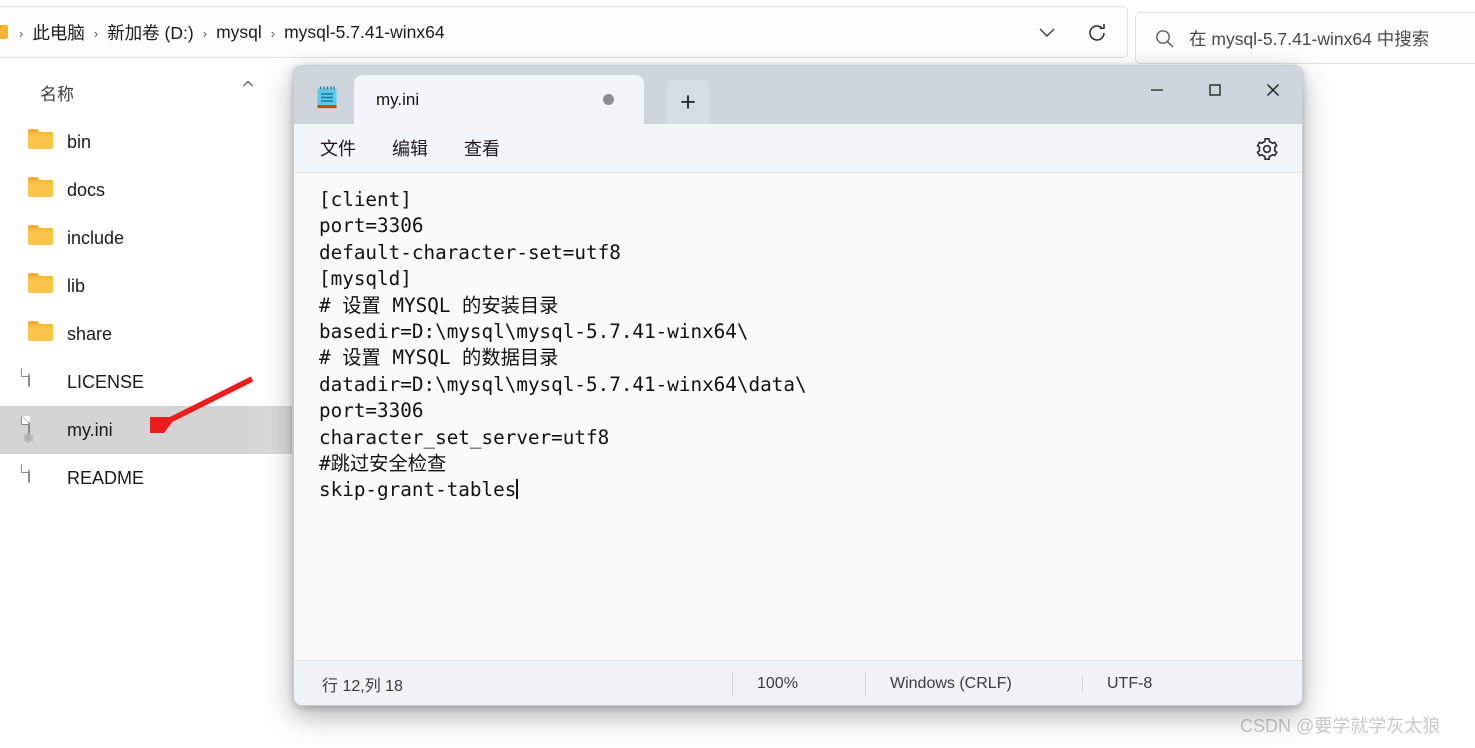 The height and width of the screenshot is (748, 1475). Describe the element at coordinates (398, 99) in the screenshot. I see `tab-label: my.ini` at that location.